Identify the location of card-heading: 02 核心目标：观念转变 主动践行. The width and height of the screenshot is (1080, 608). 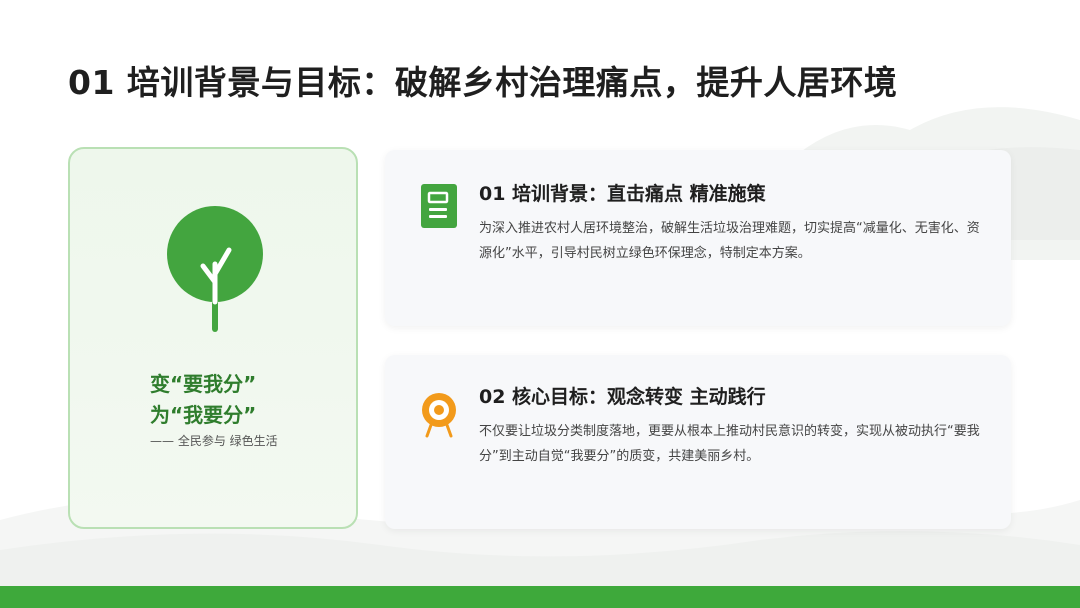
(622, 397).